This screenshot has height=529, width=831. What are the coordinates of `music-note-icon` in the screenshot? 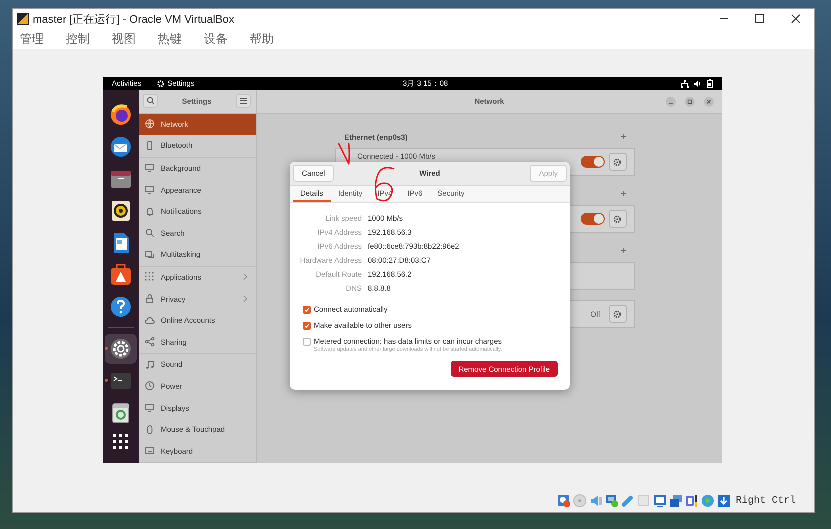 It's located at (150, 365).